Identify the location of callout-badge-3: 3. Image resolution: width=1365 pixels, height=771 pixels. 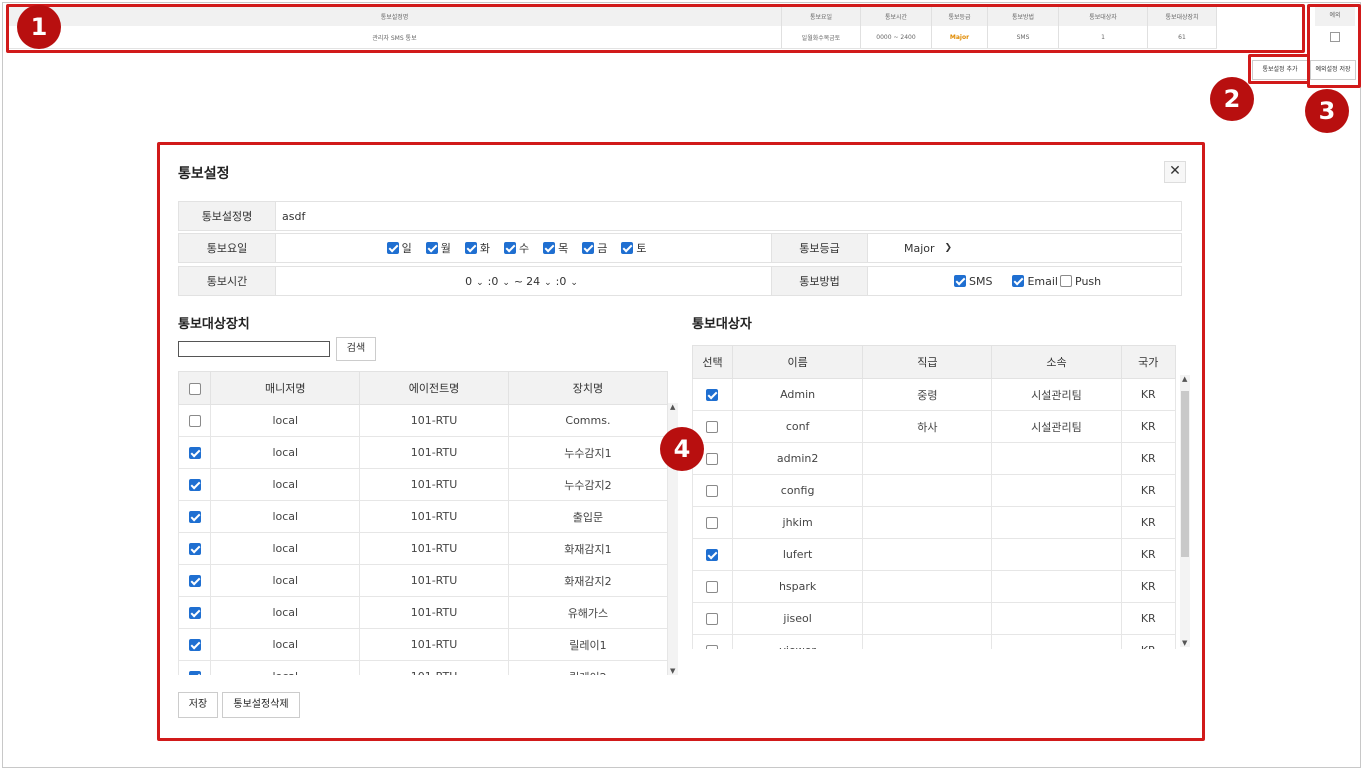
(1327, 111).